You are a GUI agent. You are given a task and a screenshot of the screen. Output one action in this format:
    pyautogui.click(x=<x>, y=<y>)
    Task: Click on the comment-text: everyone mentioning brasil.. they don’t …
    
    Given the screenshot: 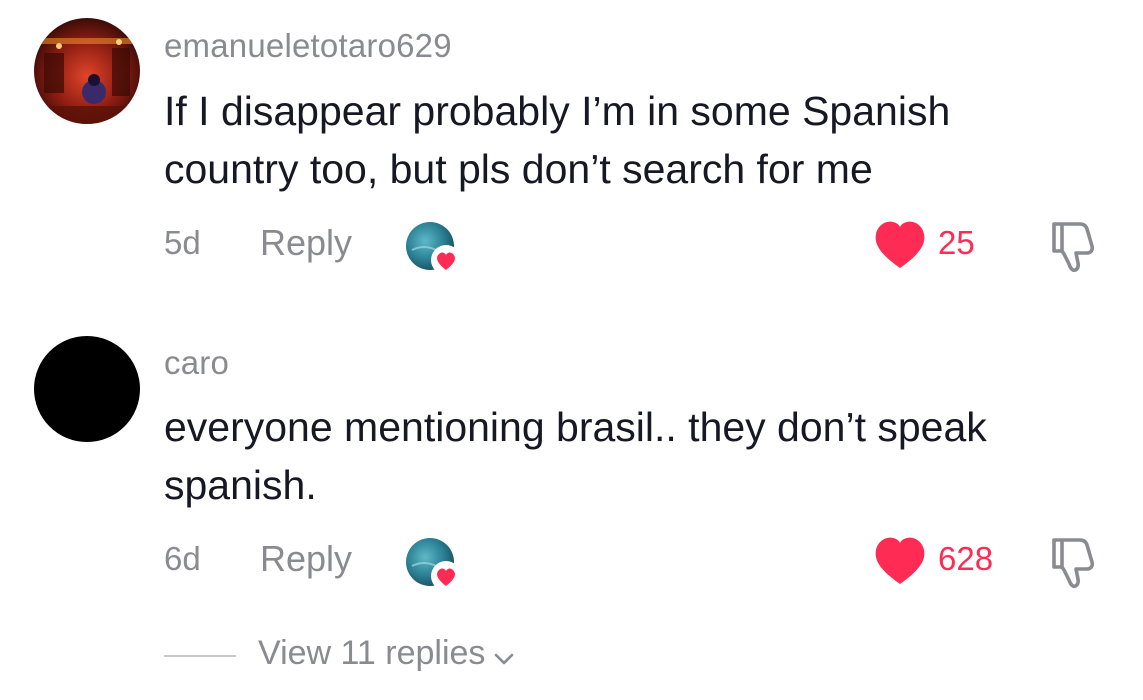 What is the action you would take?
    pyautogui.click(x=644, y=456)
    